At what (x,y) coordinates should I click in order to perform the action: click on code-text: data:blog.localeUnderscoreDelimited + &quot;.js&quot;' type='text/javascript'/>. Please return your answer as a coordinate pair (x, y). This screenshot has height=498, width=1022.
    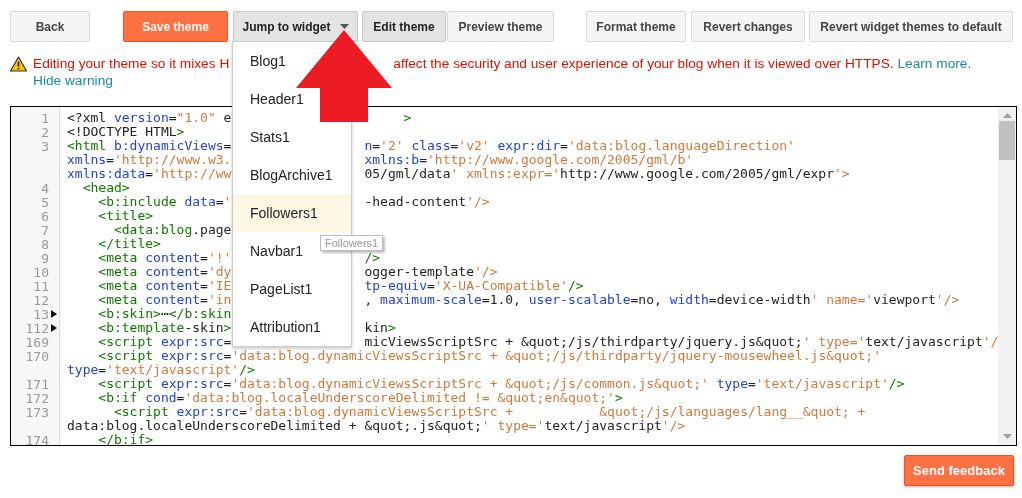
    Looking at the image, I should click on (376, 426).